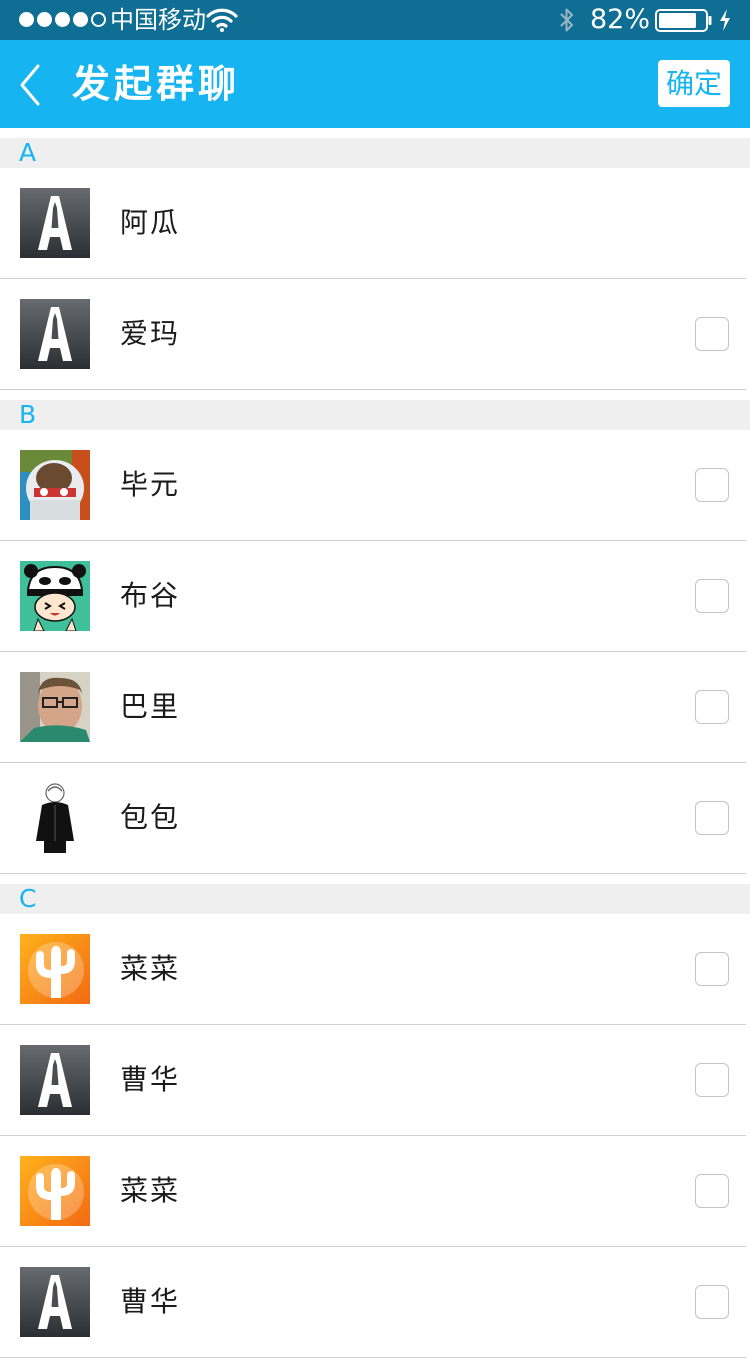 The height and width of the screenshot is (1358, 750). I want to click on bluetooth-icon, so click(566, 20).